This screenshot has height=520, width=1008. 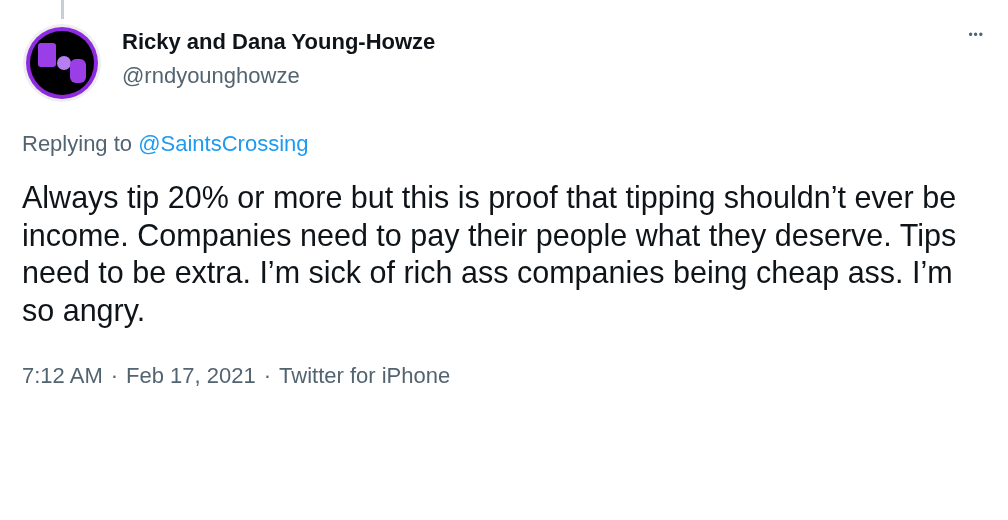 I want to click on more-menu-button: •••, so click(x=976, y=35).